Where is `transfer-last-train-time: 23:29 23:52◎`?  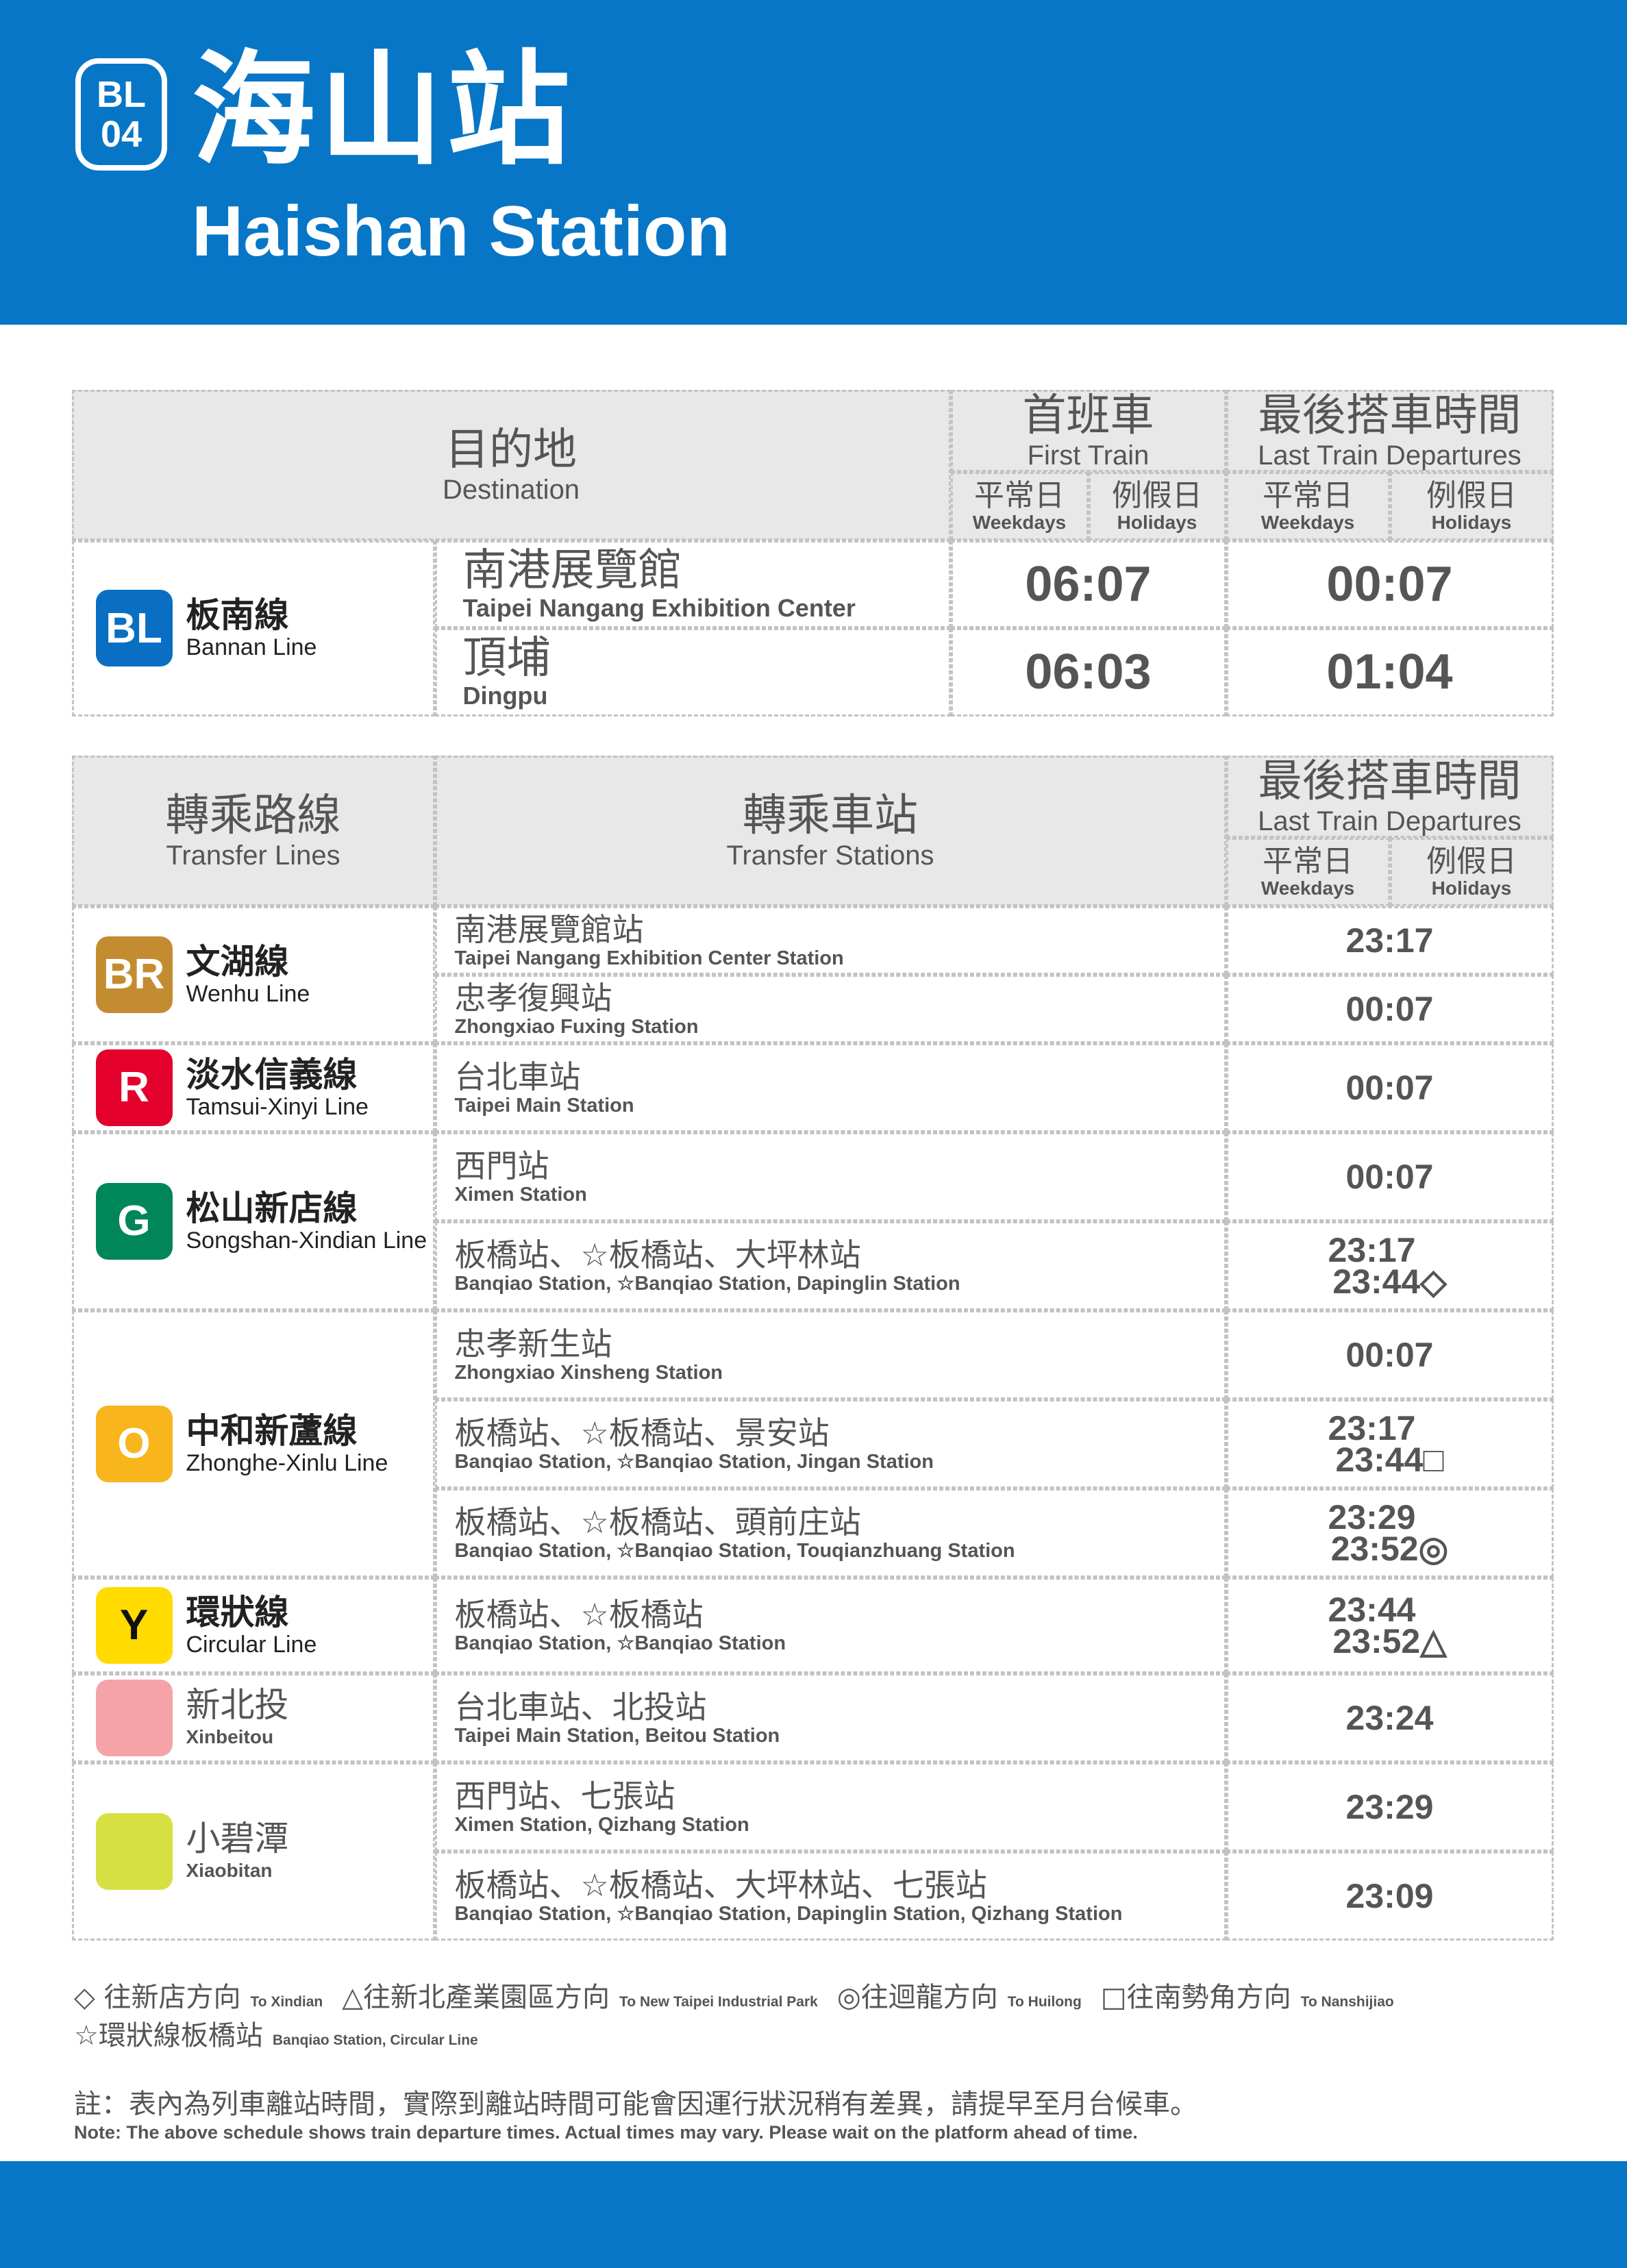
transfer-last-train-time: 23:29 23:52◎ is located at coordinates (1390, 1533).